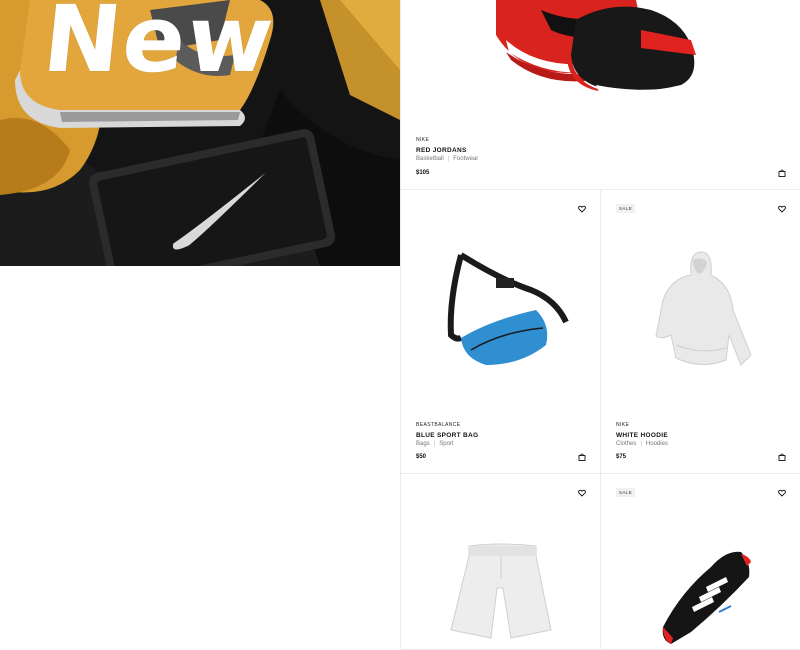  Describe the element at coordinates (465, 159) in the screenshot. I see `product-tag: Footwear` at that location.